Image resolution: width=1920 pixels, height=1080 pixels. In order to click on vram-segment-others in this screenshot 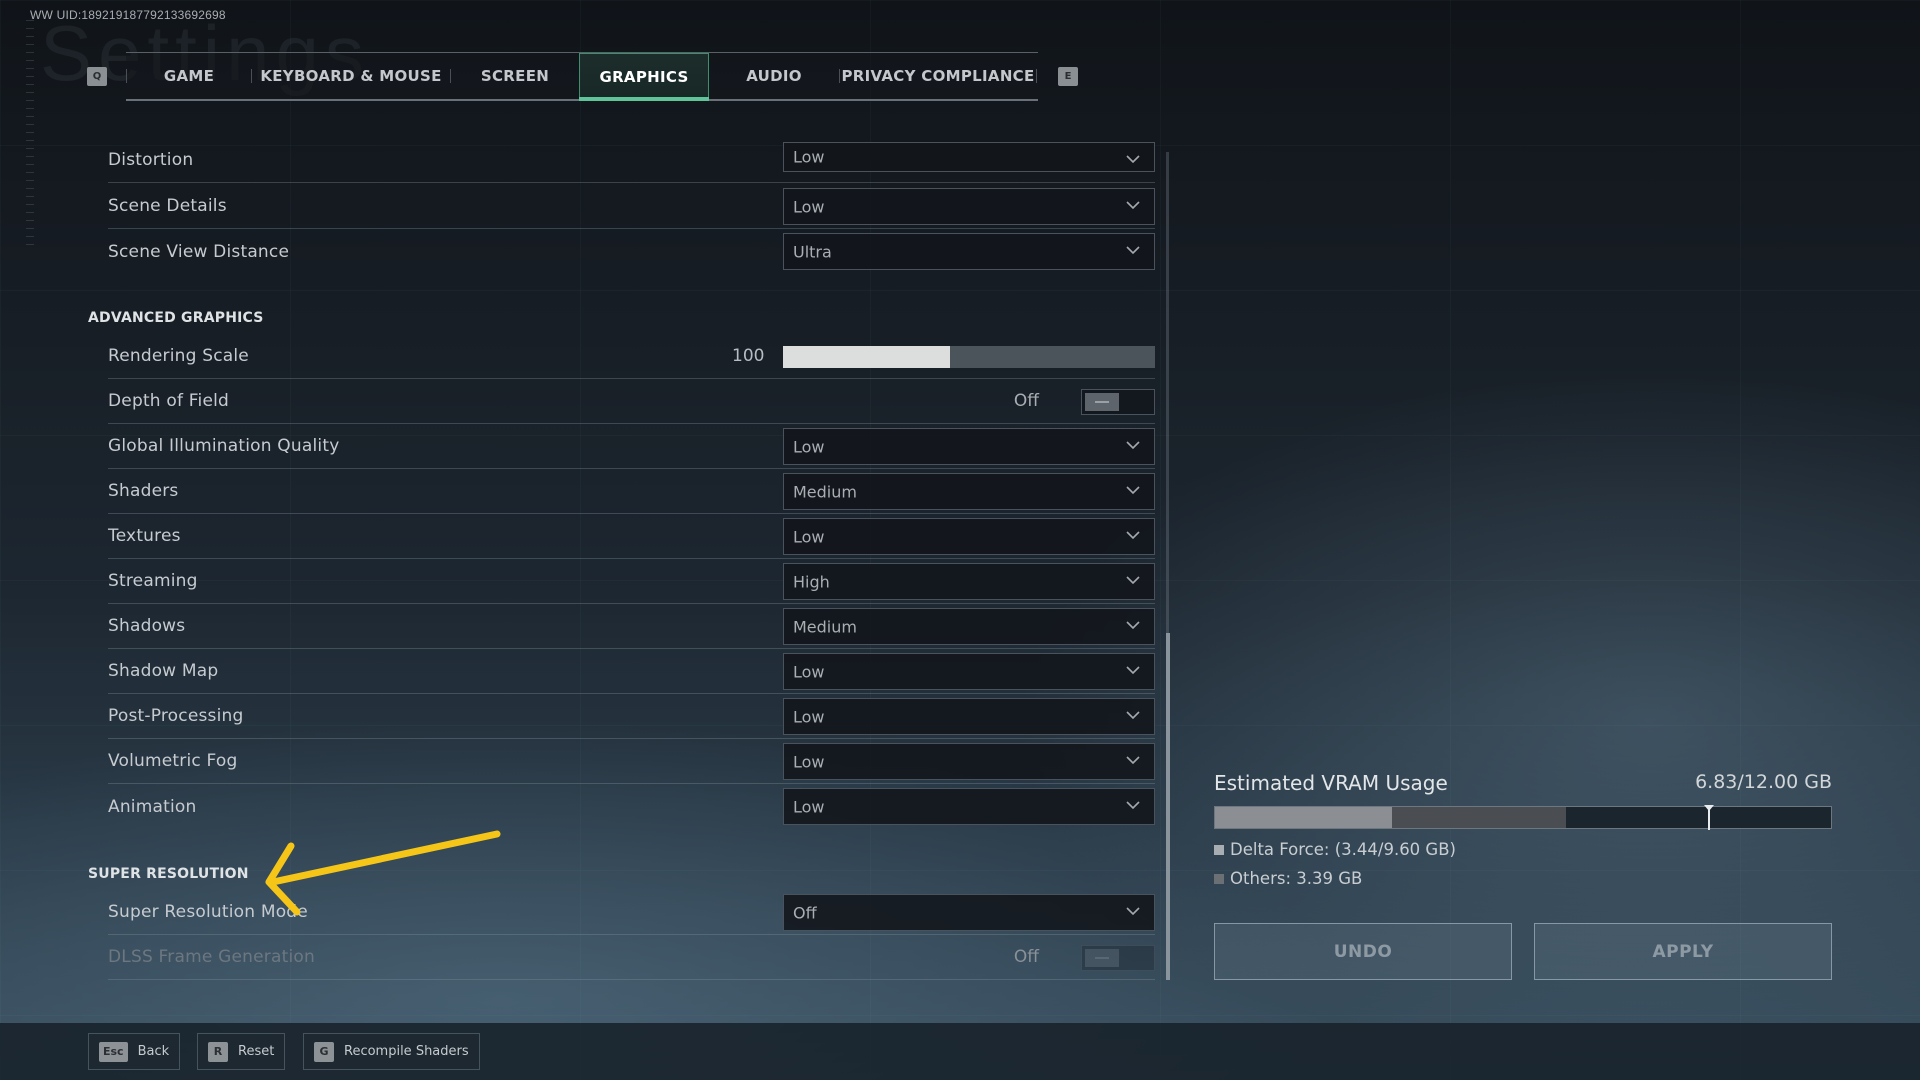, I will do `click(1478, 817)`.